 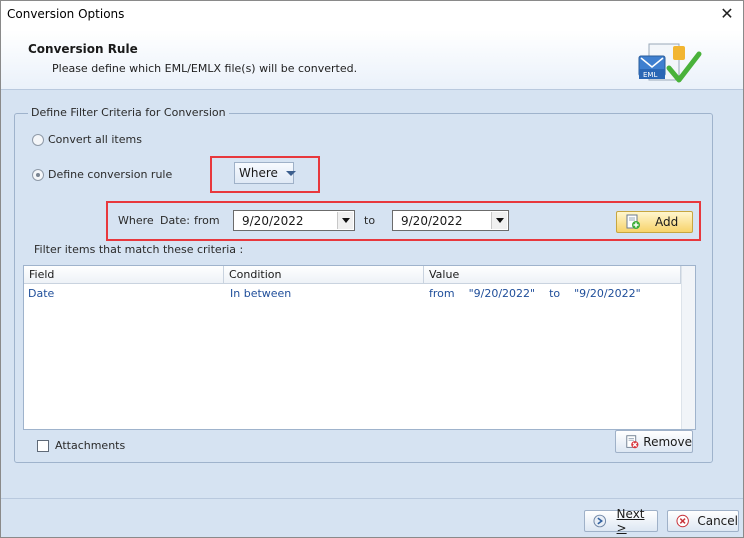 What do you see at coordinates (290, 173) in the screenshot?
I see `chevron-down-icon` at bounding box center [290, 173].